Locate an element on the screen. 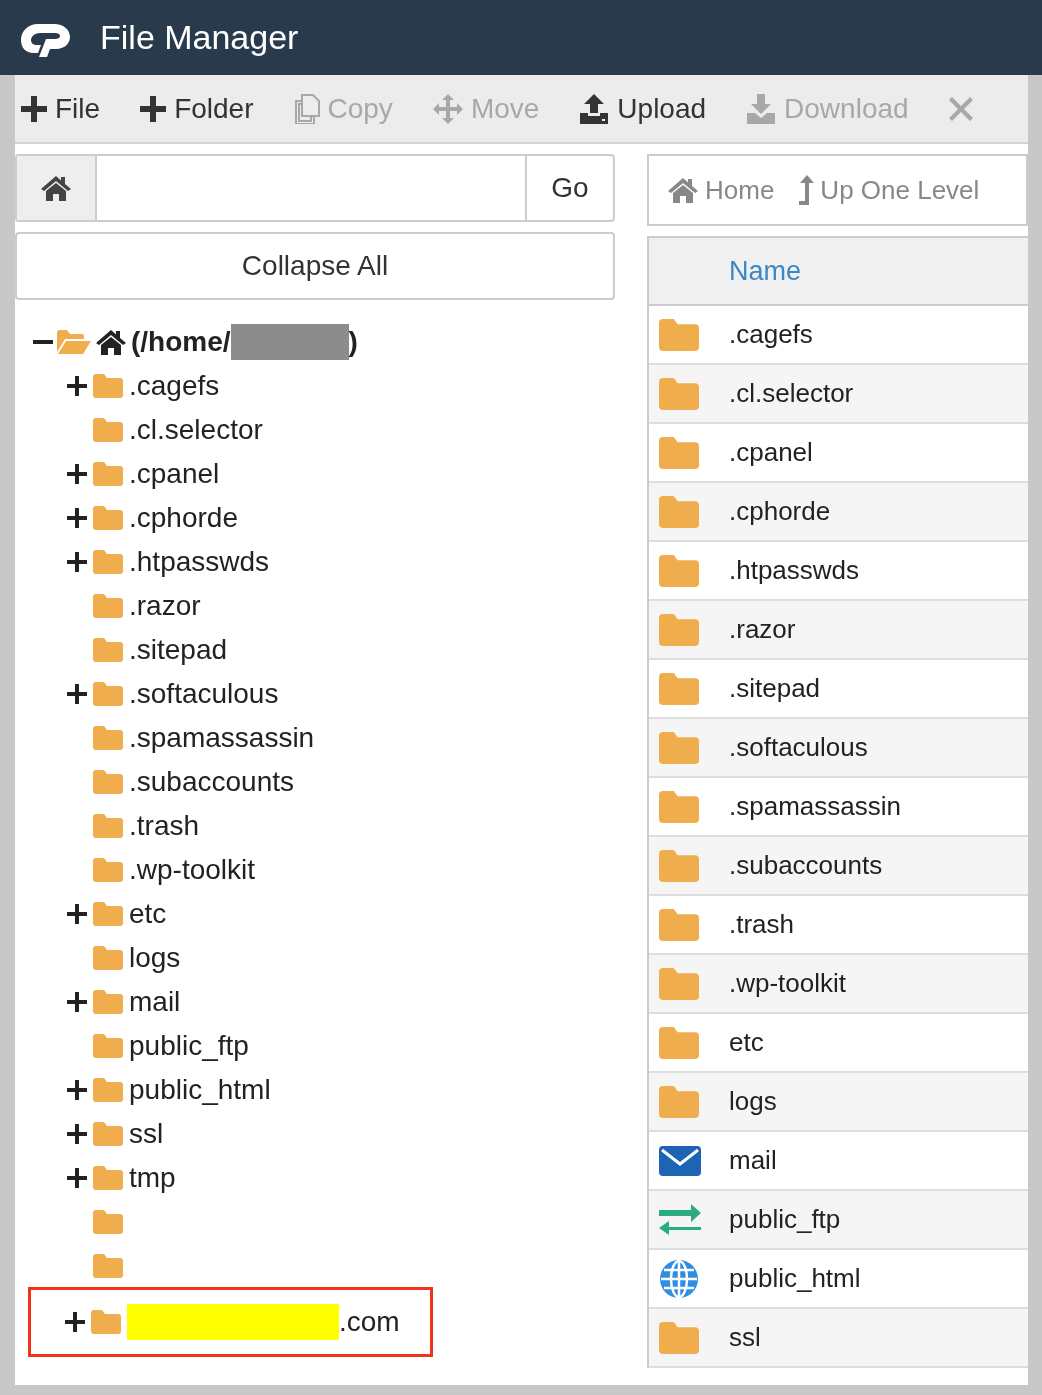 The width and height of the screenshot is (1042, 1395). table-row: .wp-toolkit is located at coordinates (838, 984).